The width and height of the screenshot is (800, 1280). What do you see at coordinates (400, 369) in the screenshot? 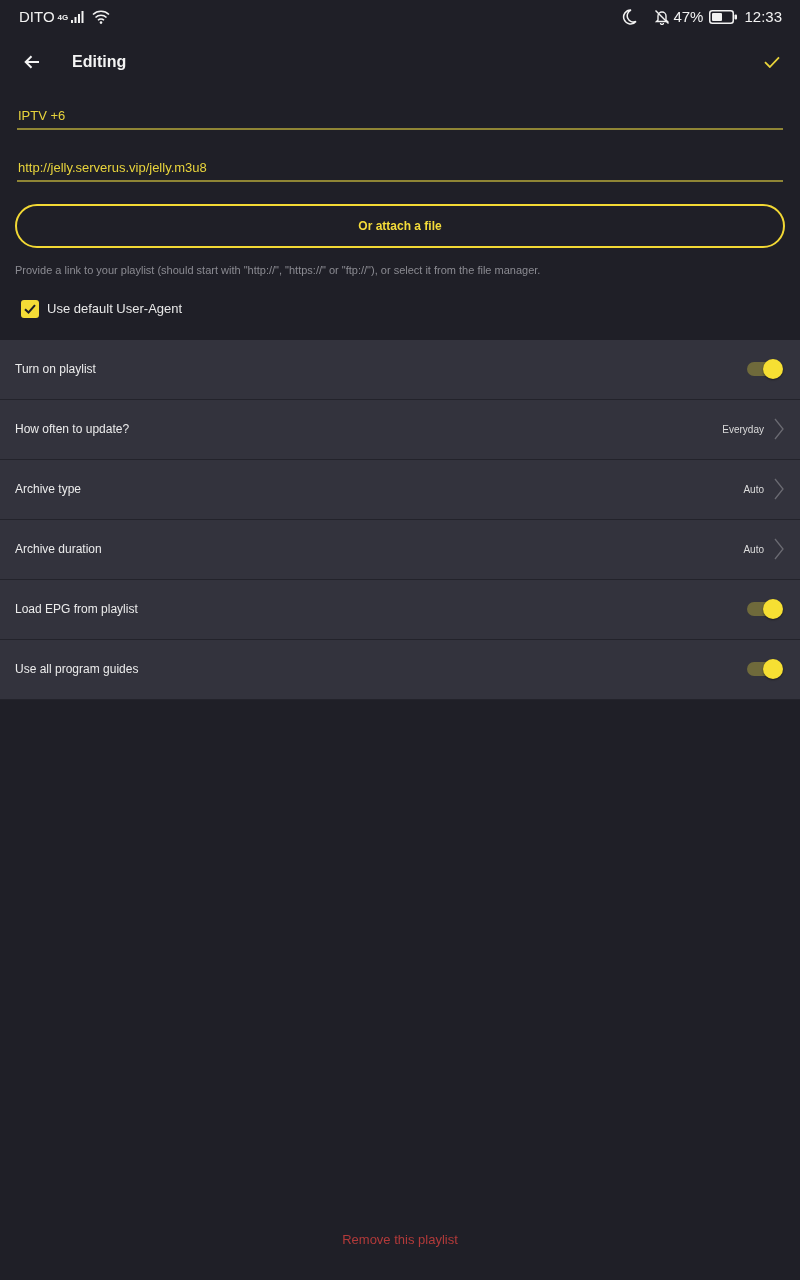
I see `settings-row: Turn on playlist` at bounding box center [400, 369].